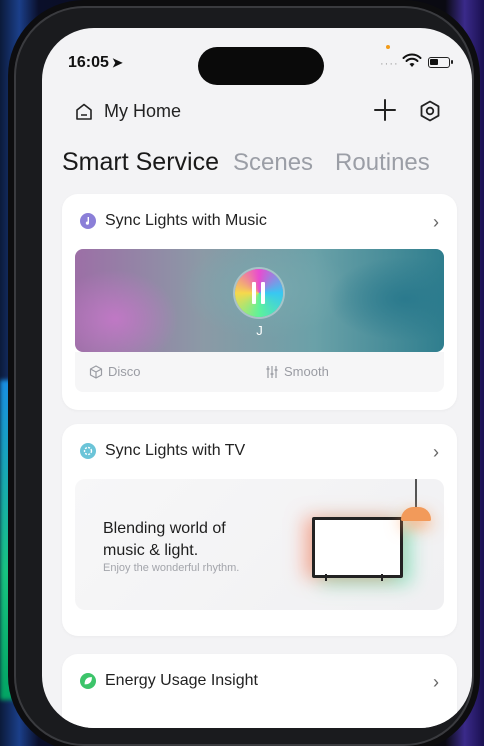 The image size is (484, 746). Describe the element at coordinates (259, 293) in the screenshot. I see `pause-icon` at that location.